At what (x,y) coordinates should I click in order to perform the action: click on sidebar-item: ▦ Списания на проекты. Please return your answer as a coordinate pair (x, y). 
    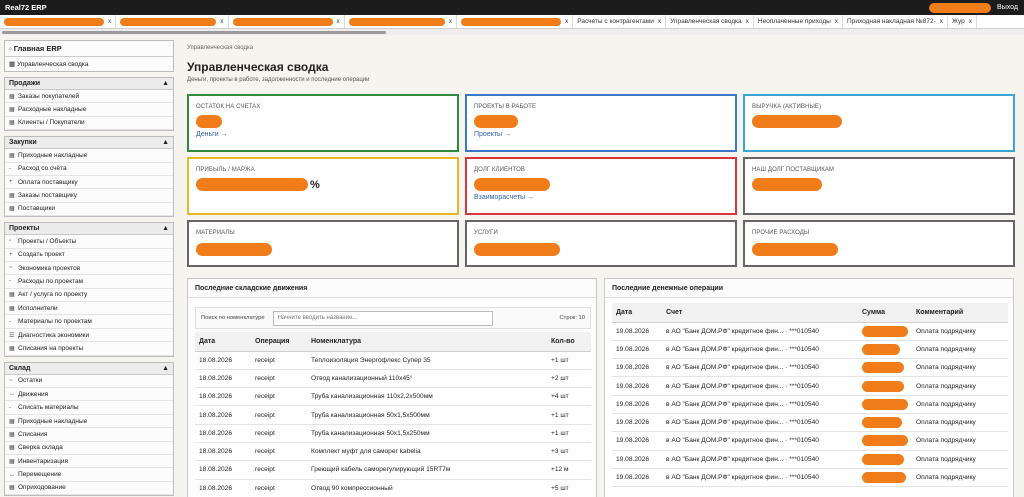
    Looking at the image, I should click on (89, 349).